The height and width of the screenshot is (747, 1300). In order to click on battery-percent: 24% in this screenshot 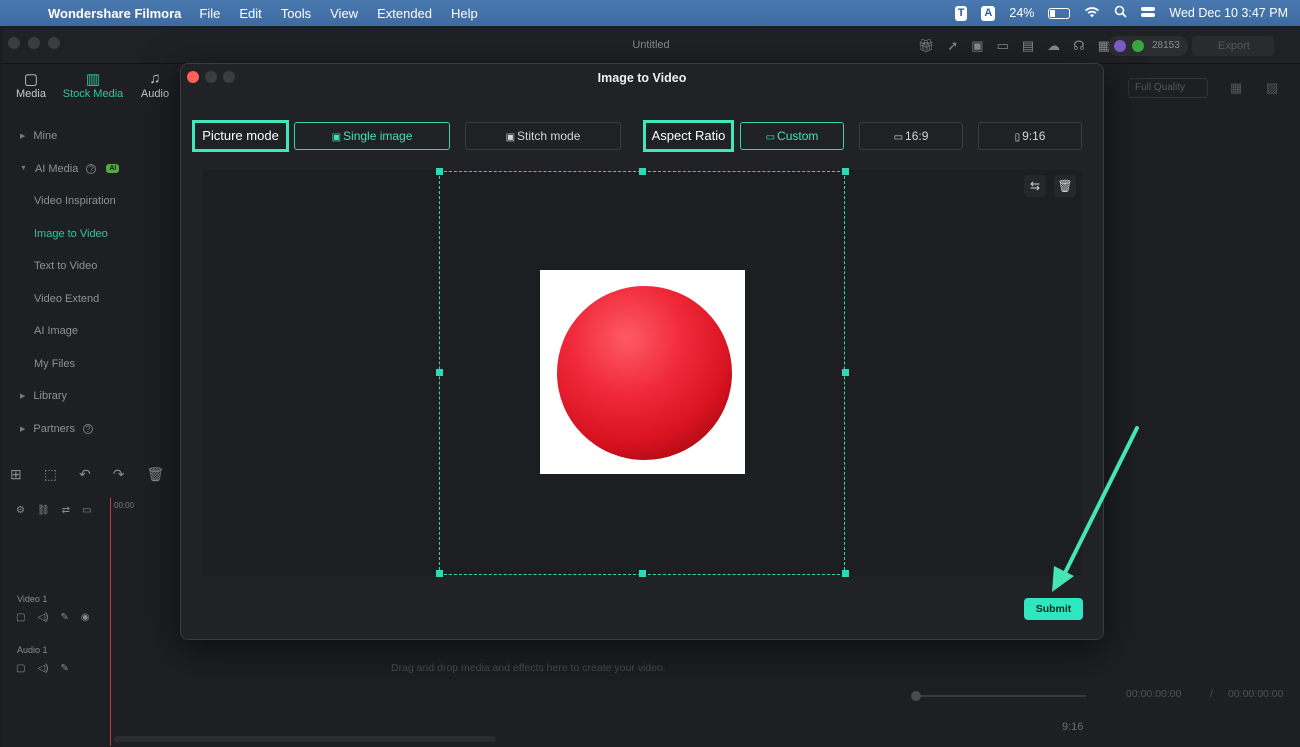, I will do `click(1022, 13)`.